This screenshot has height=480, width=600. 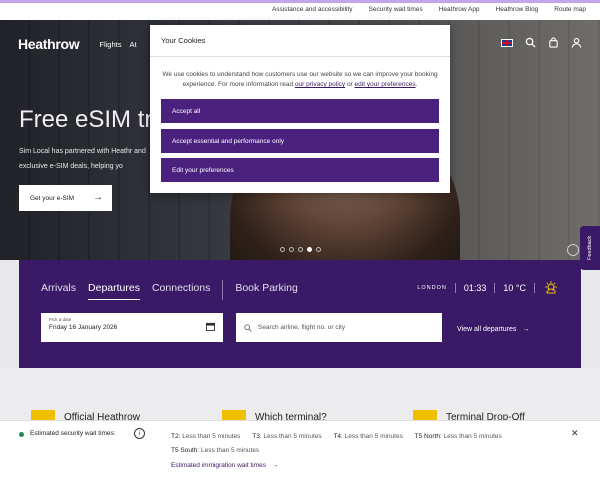 I want to click on tab-book-parking: Book Parking, so click(x=266, y=291).